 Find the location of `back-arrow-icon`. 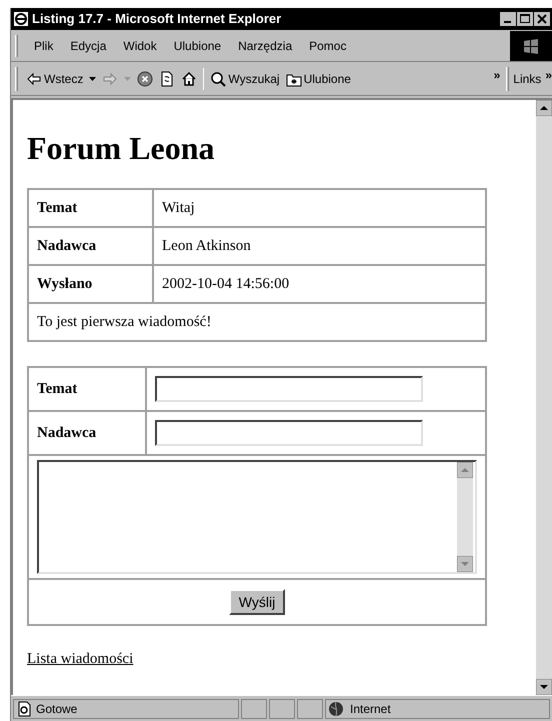

back-arrow-icon is located at coordinates (34, 78).